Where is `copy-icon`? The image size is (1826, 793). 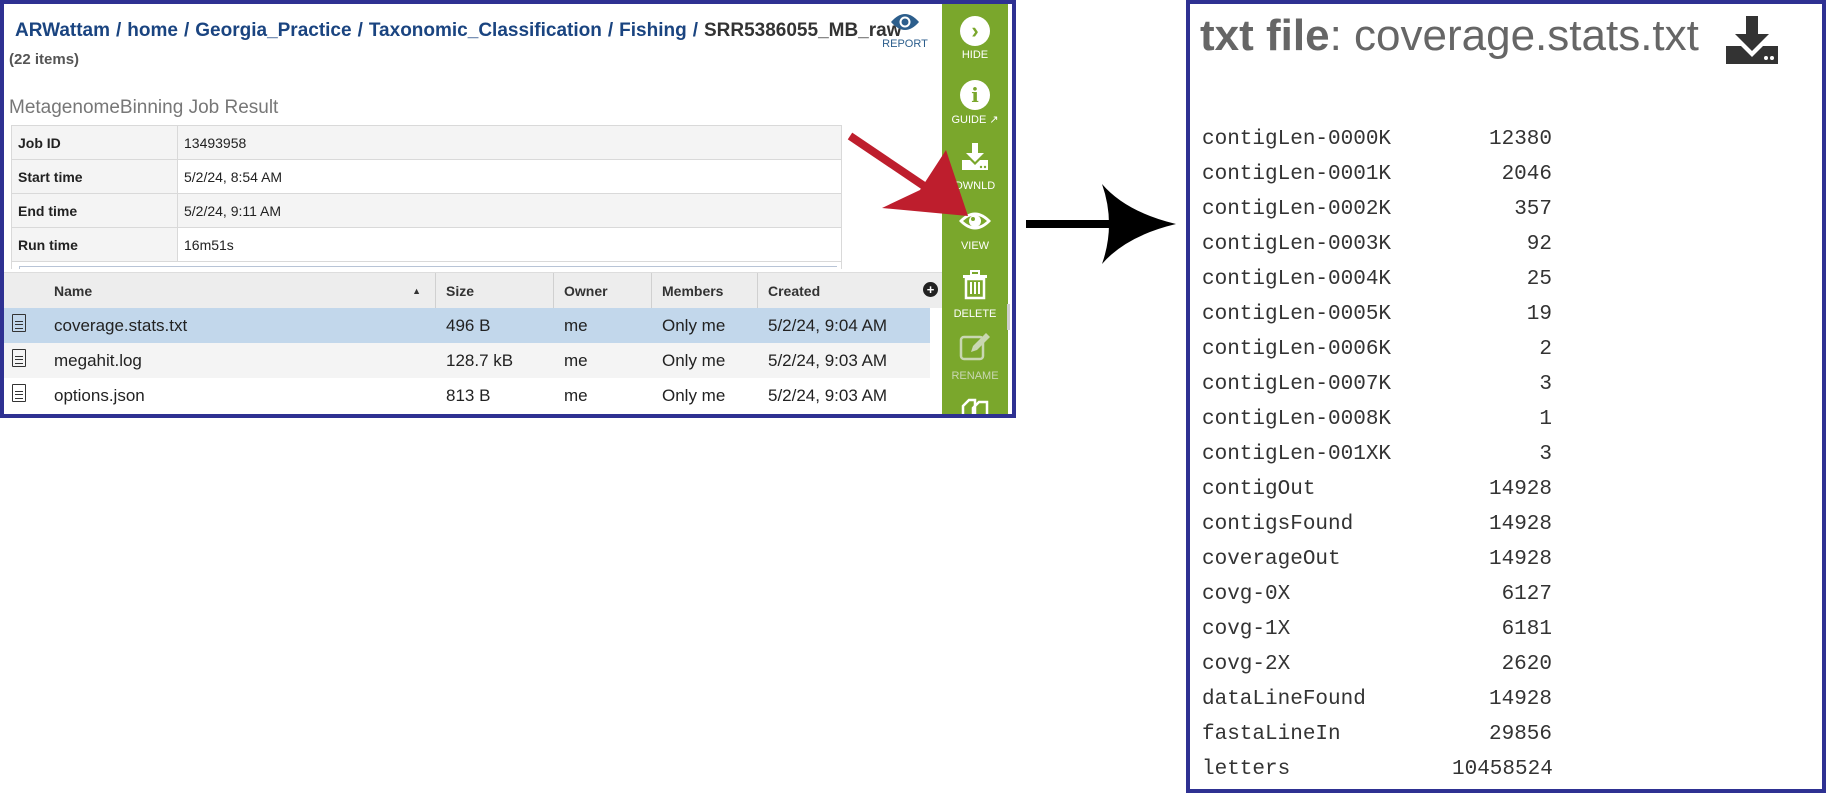
copy-icon is located at coordinates (975, 406).